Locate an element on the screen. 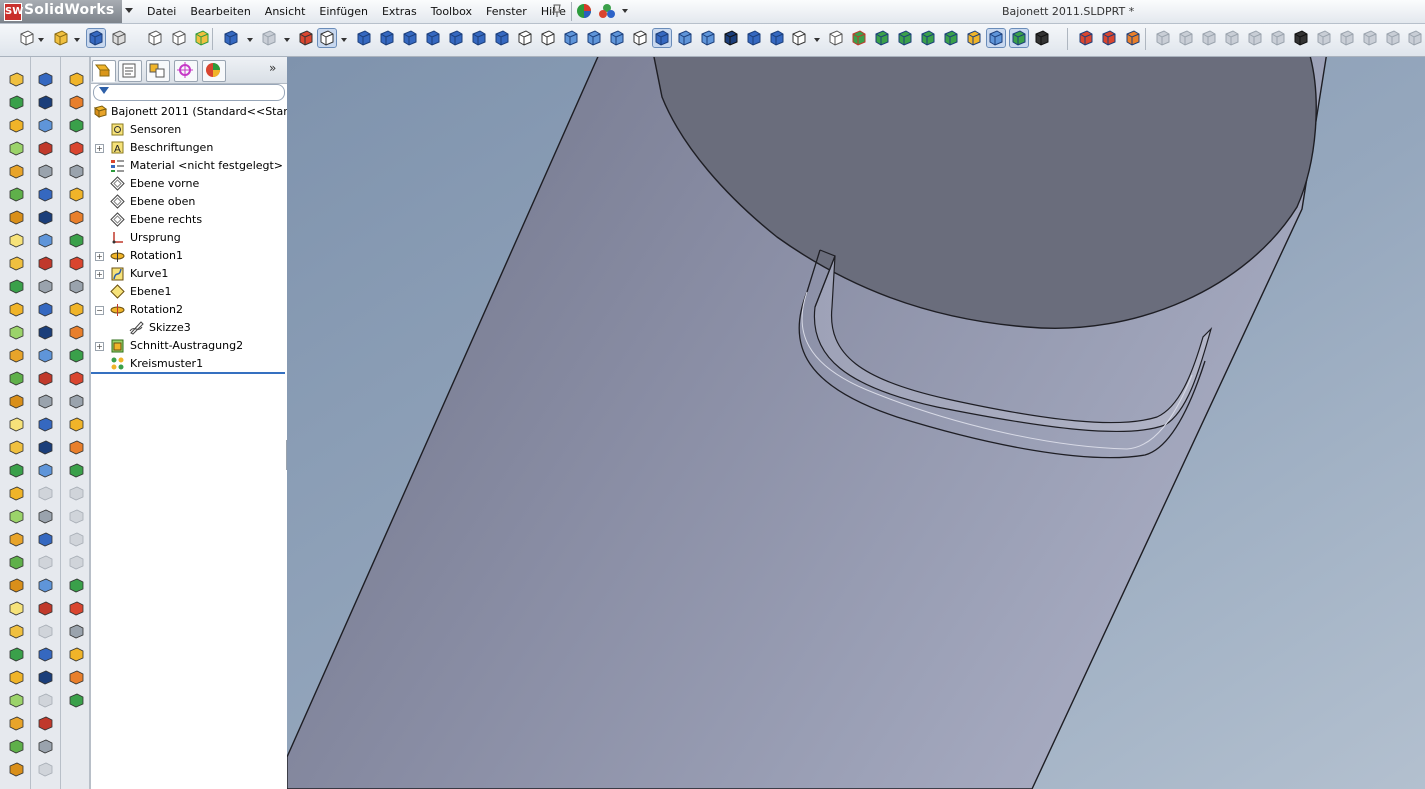 The image size is (1425, 789). rollback-bar is located at coordinates (188, 373).